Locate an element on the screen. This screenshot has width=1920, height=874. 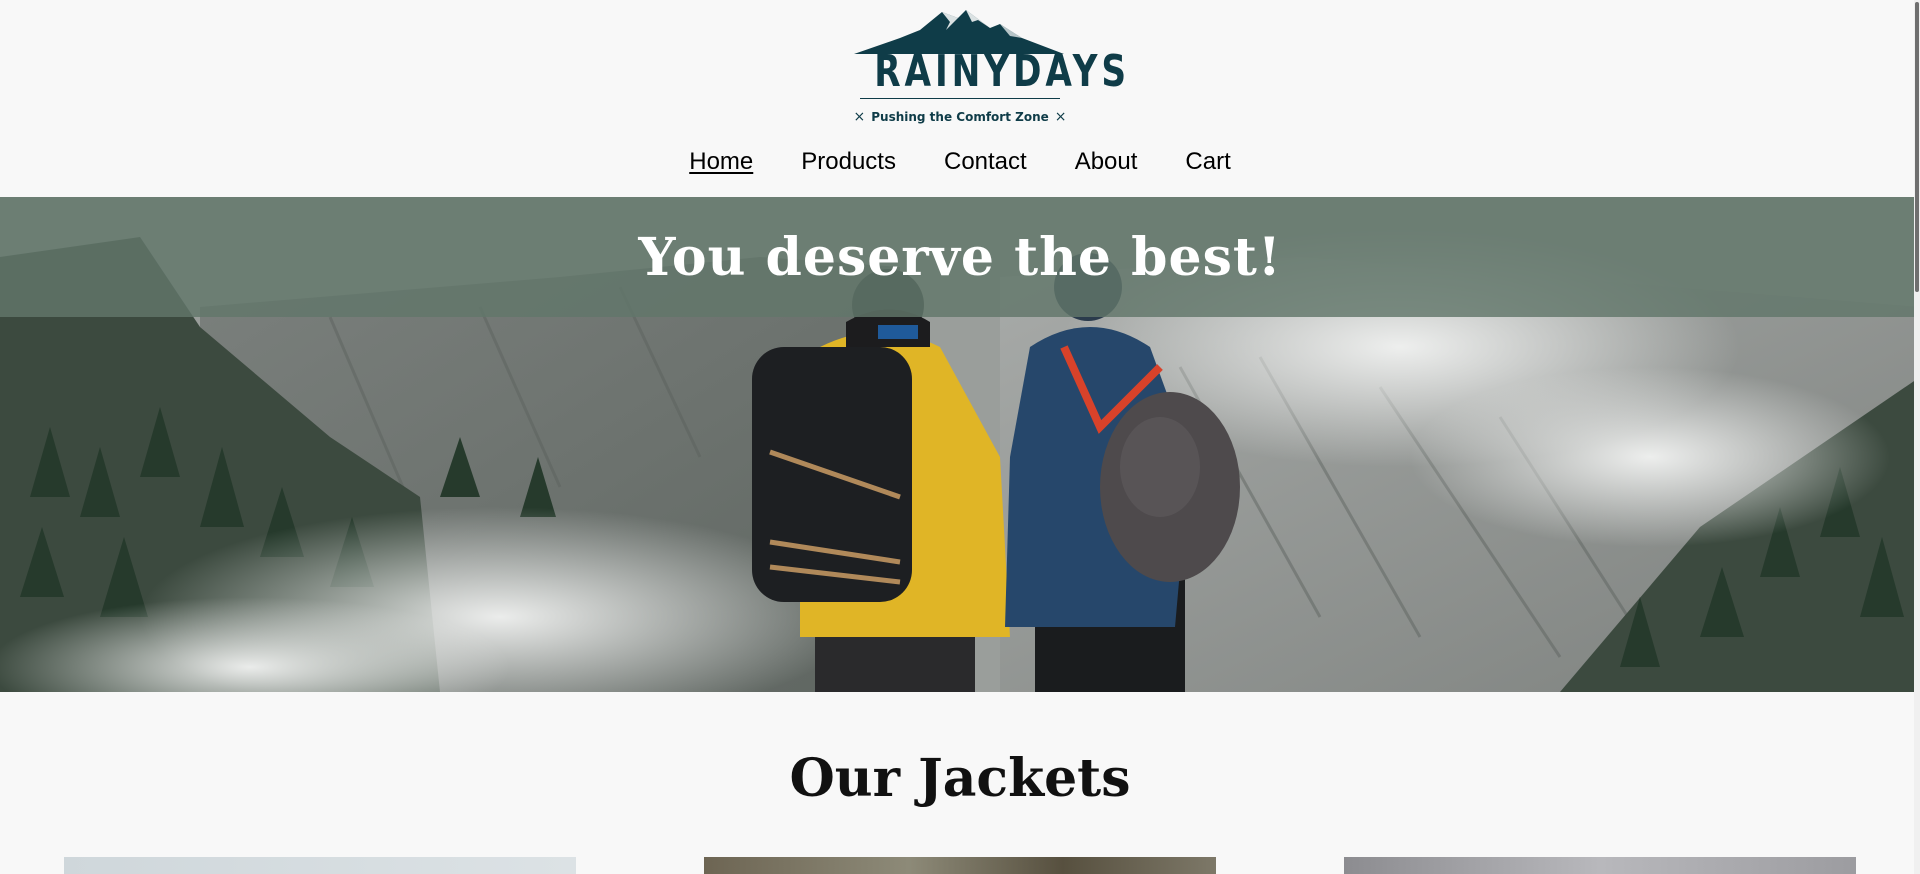
brand-tagline: Pushing the Comfort Zone is located at coordinates (960, 117).